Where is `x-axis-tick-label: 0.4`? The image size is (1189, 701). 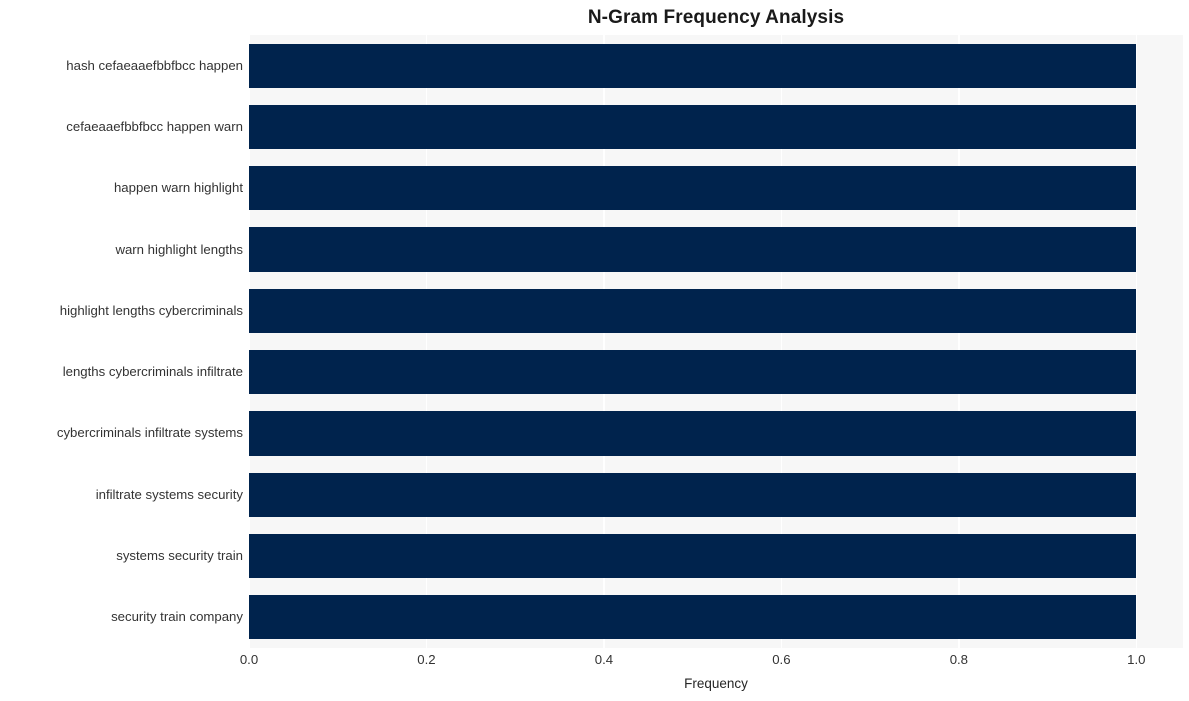 x-axis-tick-label: 0.4 is located at coordinates (604, 659).